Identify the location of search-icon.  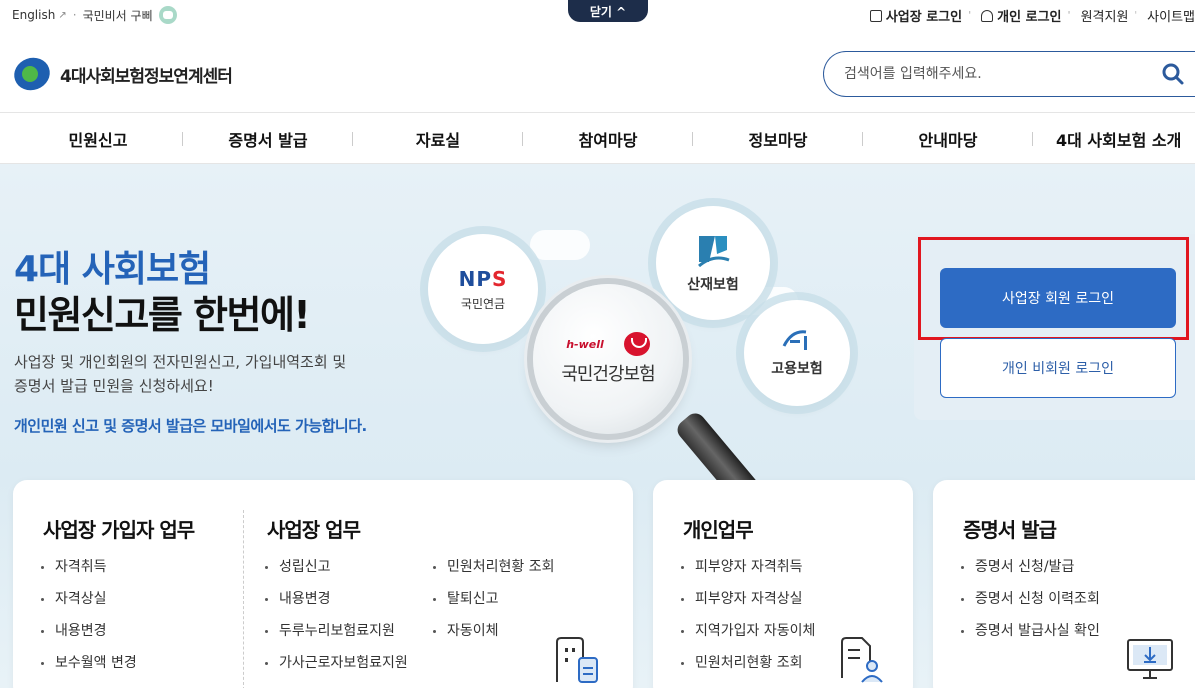
(1173, 74).